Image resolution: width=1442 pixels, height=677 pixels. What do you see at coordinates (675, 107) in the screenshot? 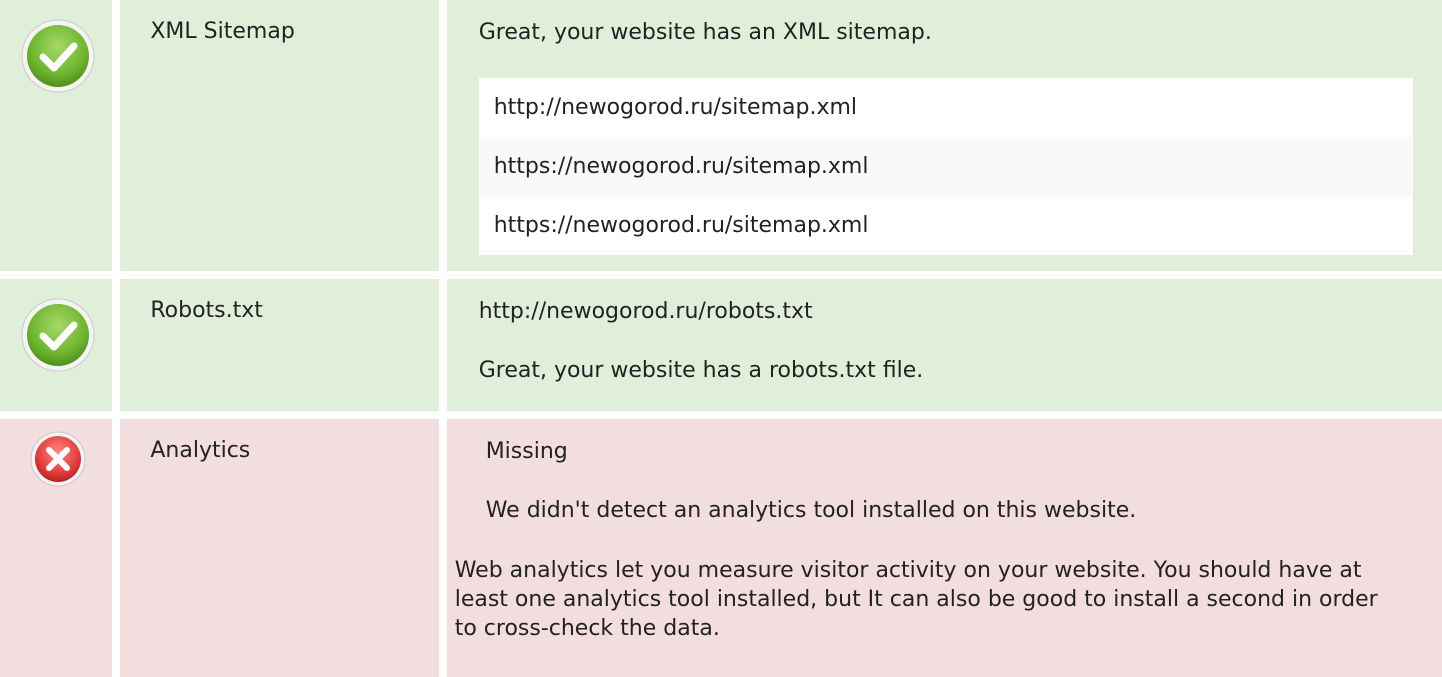
I see `sitemap-url: http://newogorod.ru/sitemap.xml` at bounding box center [675, 107].